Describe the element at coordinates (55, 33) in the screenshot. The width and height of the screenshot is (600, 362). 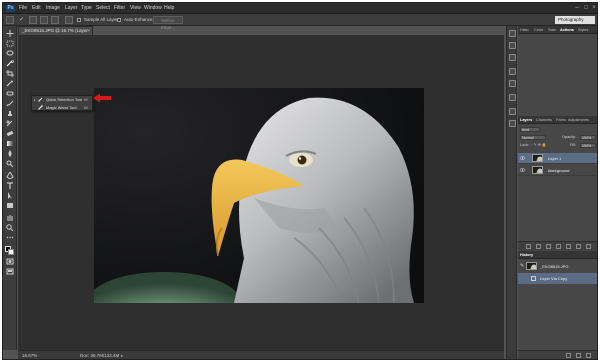
I see `document-tab: _EKO8515.JPG @ 16.7% (Layer 1, RGB/8) ×` at that location.